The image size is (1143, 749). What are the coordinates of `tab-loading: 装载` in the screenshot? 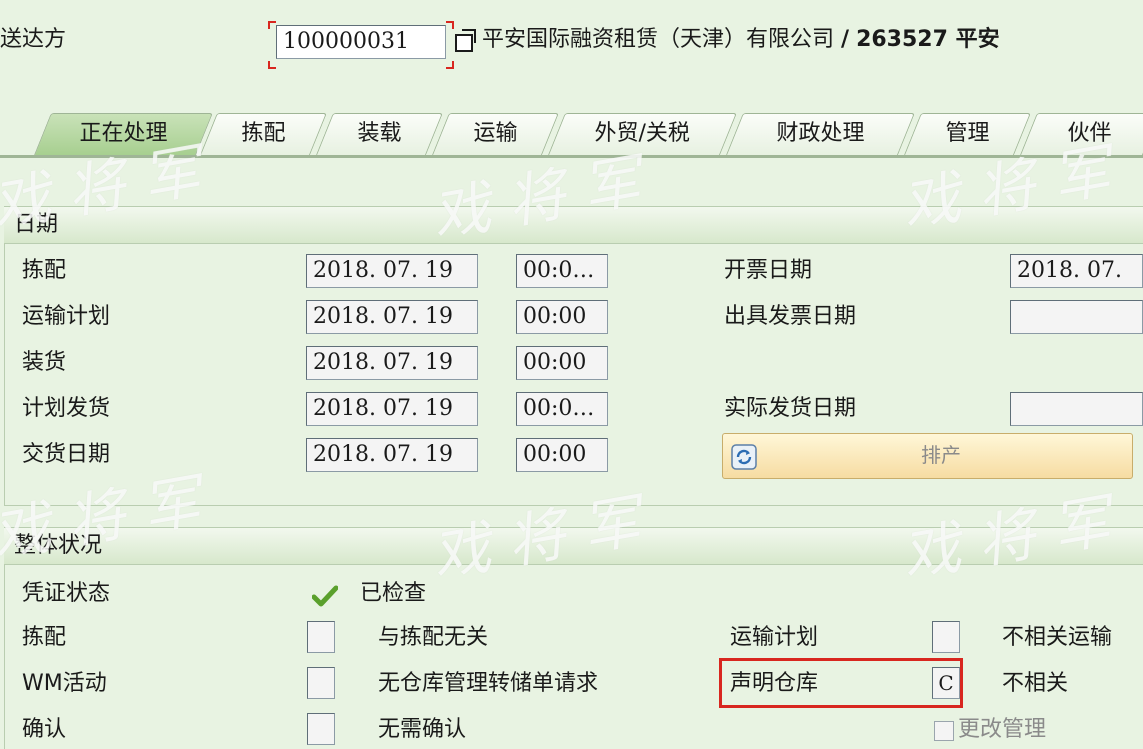 It's located at (379, 134).